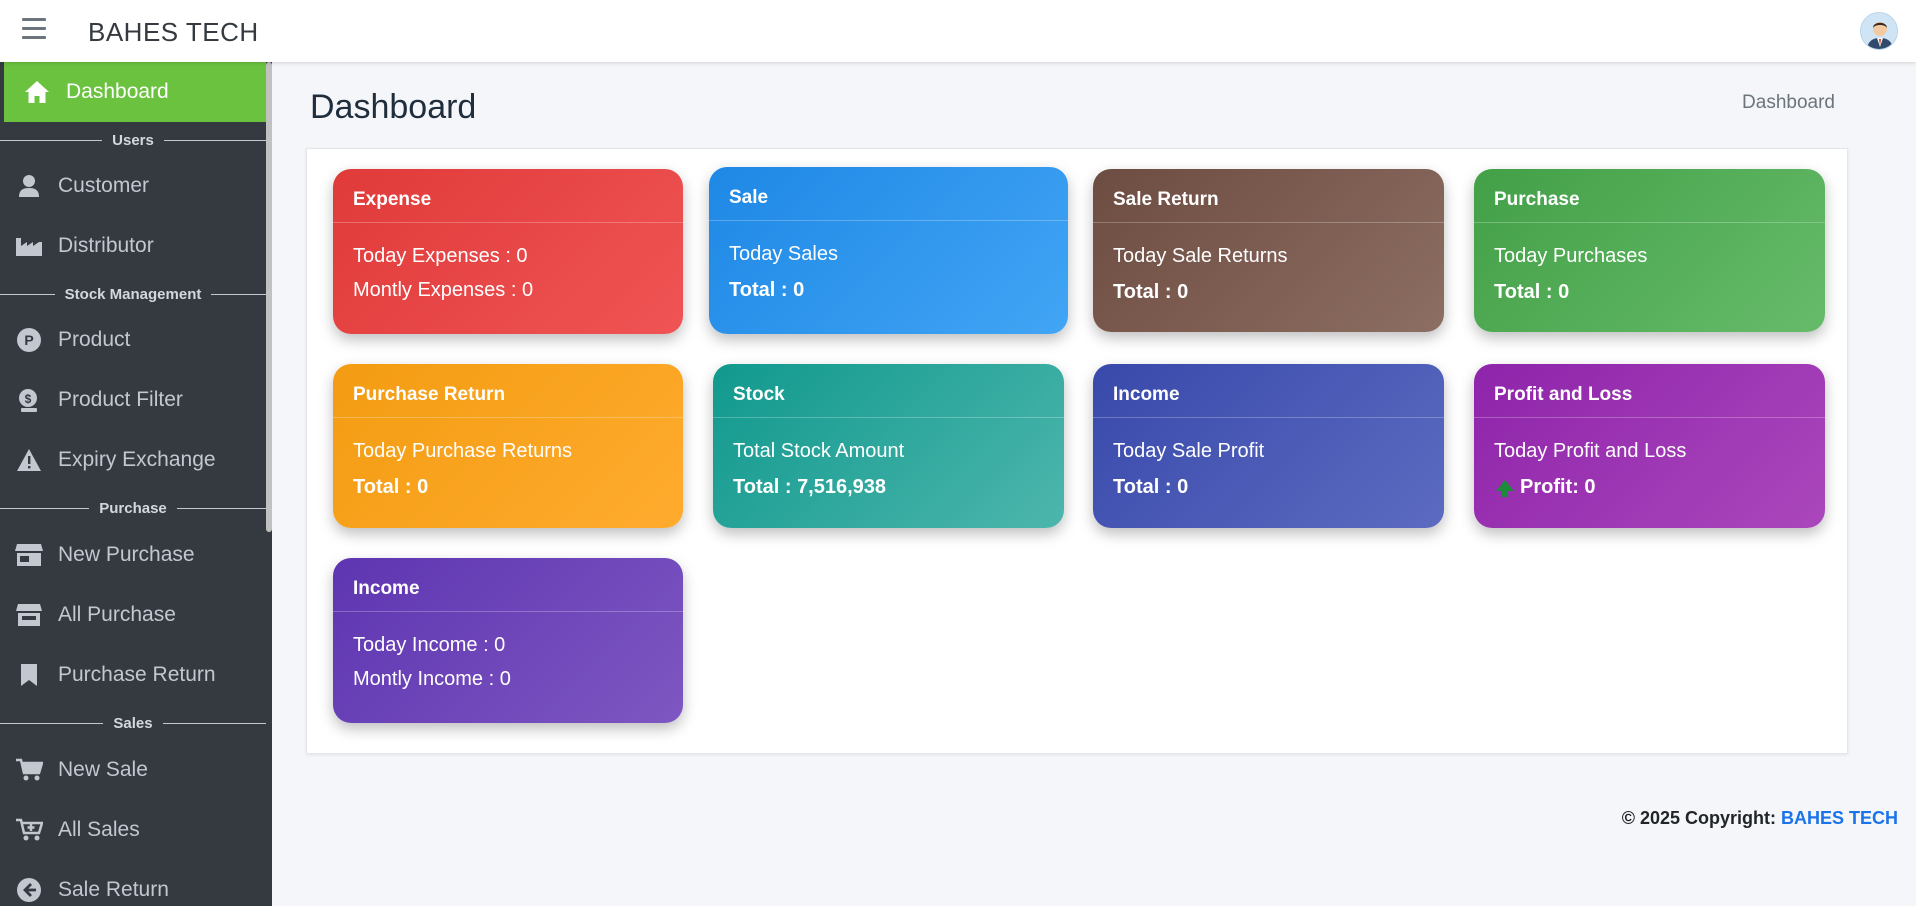  I want to click on product-p-icon: P, so click(29, 340).